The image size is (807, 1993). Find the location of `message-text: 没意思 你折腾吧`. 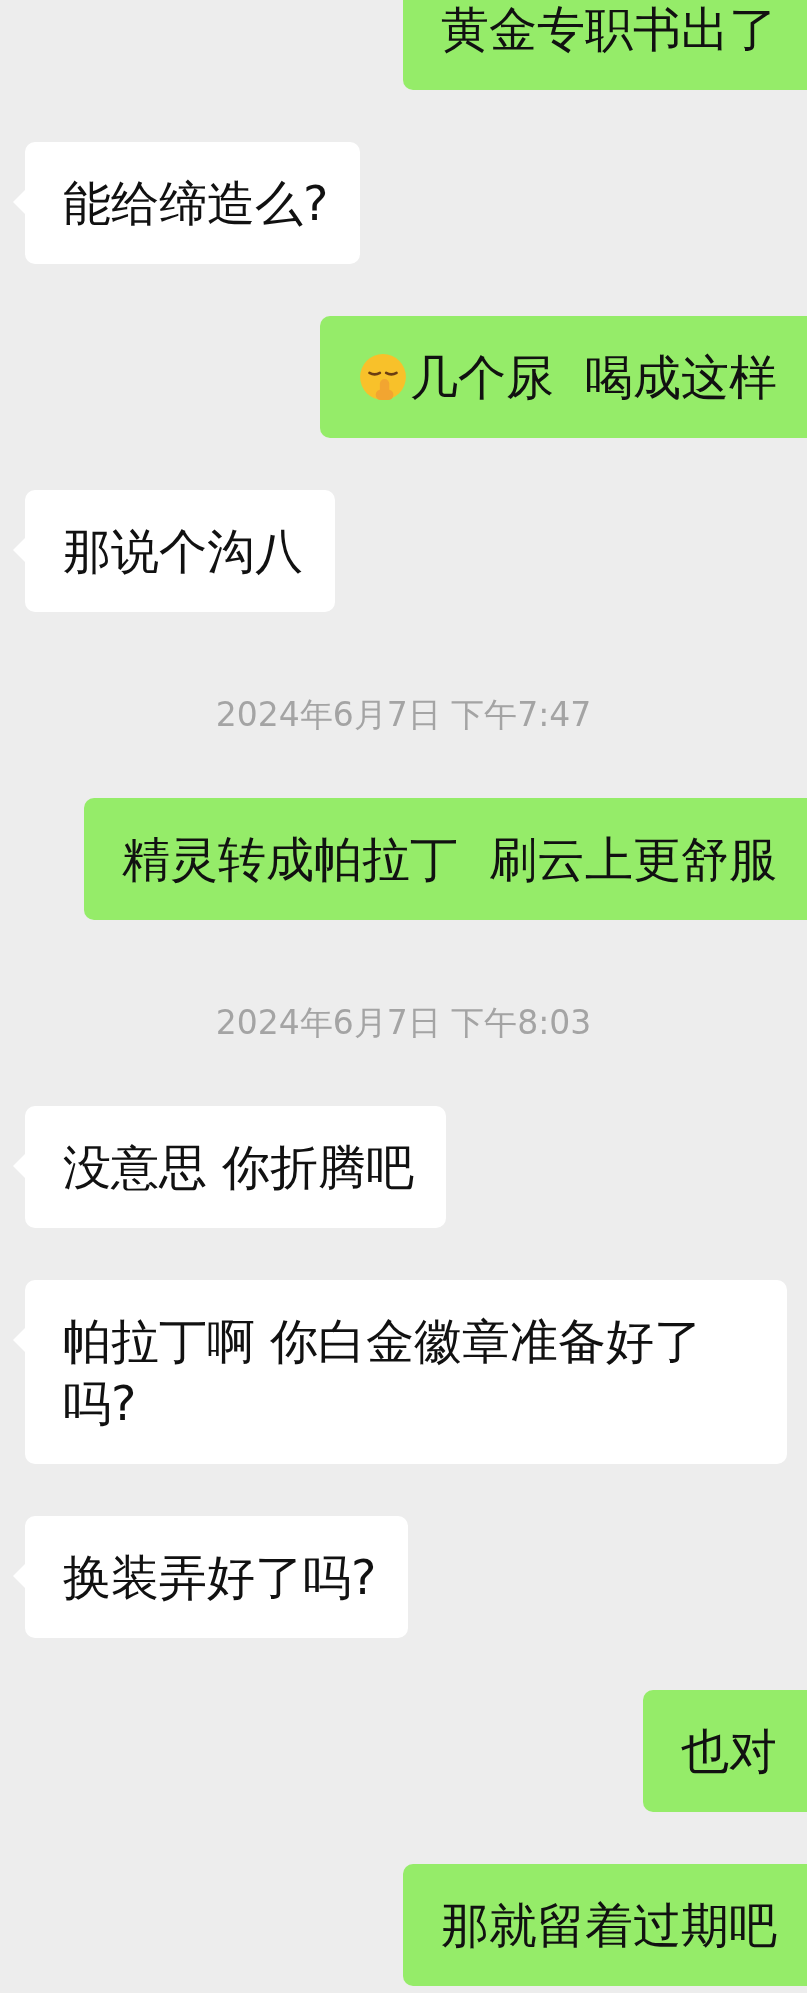

message-text: 没意思 你折腾吧 is located at coordinates (239, 1167).